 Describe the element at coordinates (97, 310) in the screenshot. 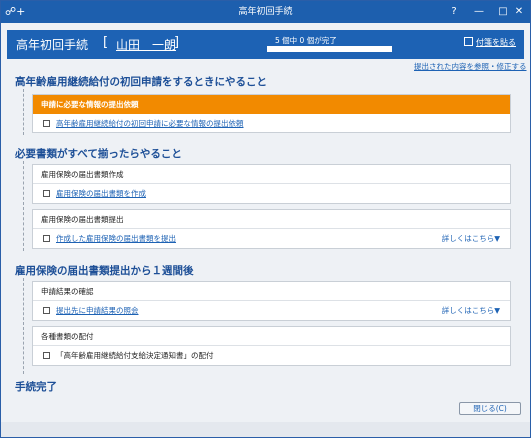

I see `task-link: 提出先に申請結果の照会` at that location.